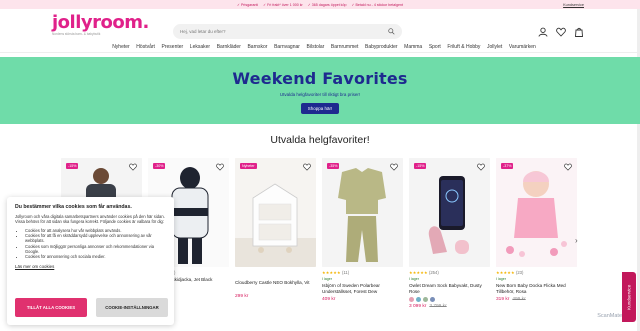  What do you see at coordinates (248, 166) in the screenshot?
I see `new-badge: Nyheter` at bounding box center [248, 166].